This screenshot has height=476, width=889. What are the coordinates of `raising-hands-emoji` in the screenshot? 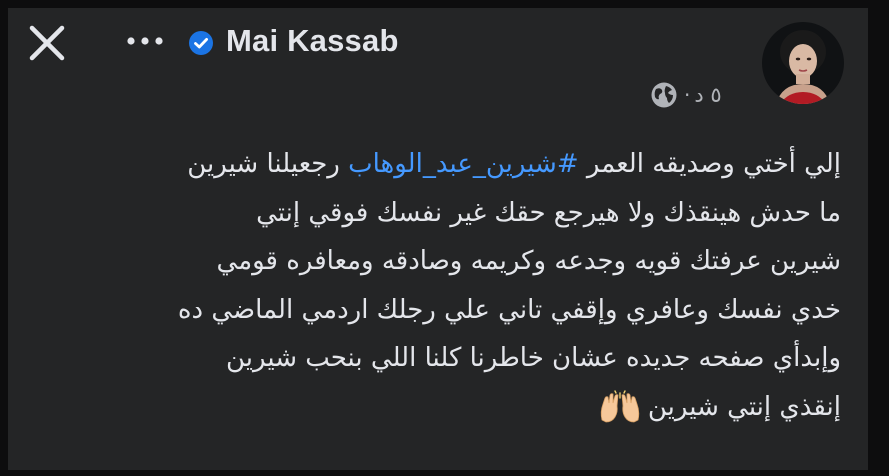 It's located at (620, 406).